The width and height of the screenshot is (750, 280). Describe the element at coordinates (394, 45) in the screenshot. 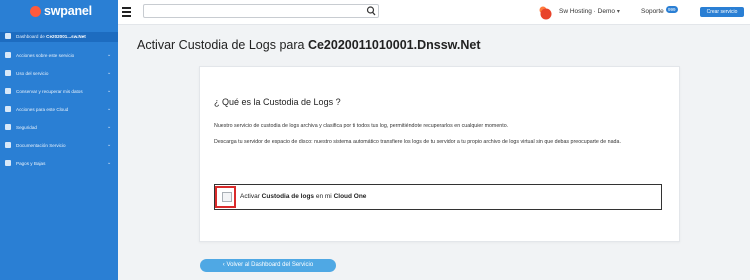

I see `service-name: Ce2020011010001.Dnssw.Net` at that location.